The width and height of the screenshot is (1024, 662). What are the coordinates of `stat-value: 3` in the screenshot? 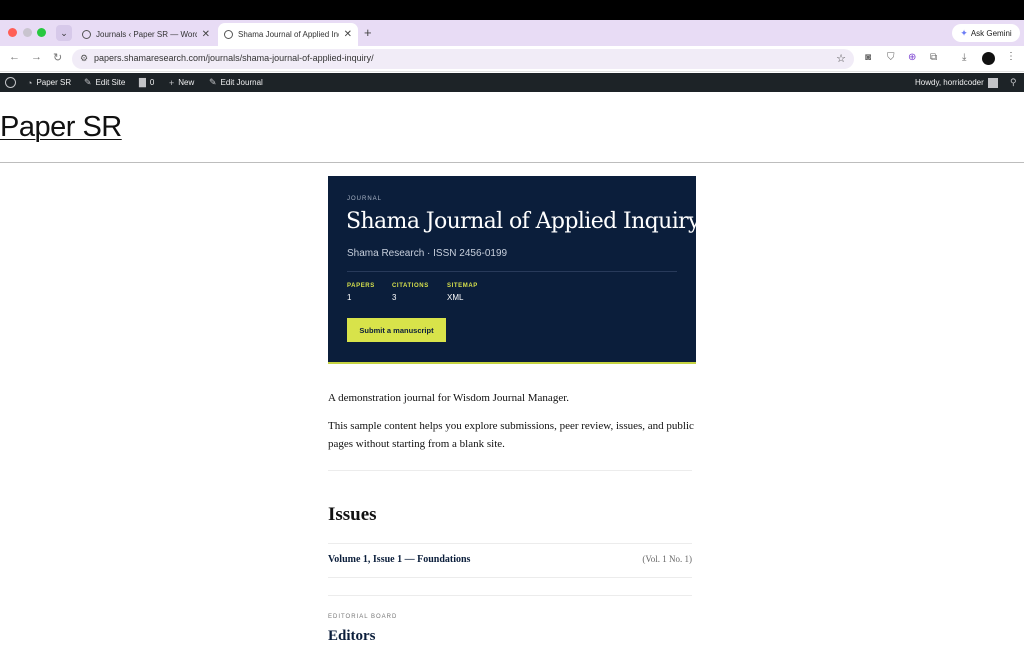 It's located at (394, 297).